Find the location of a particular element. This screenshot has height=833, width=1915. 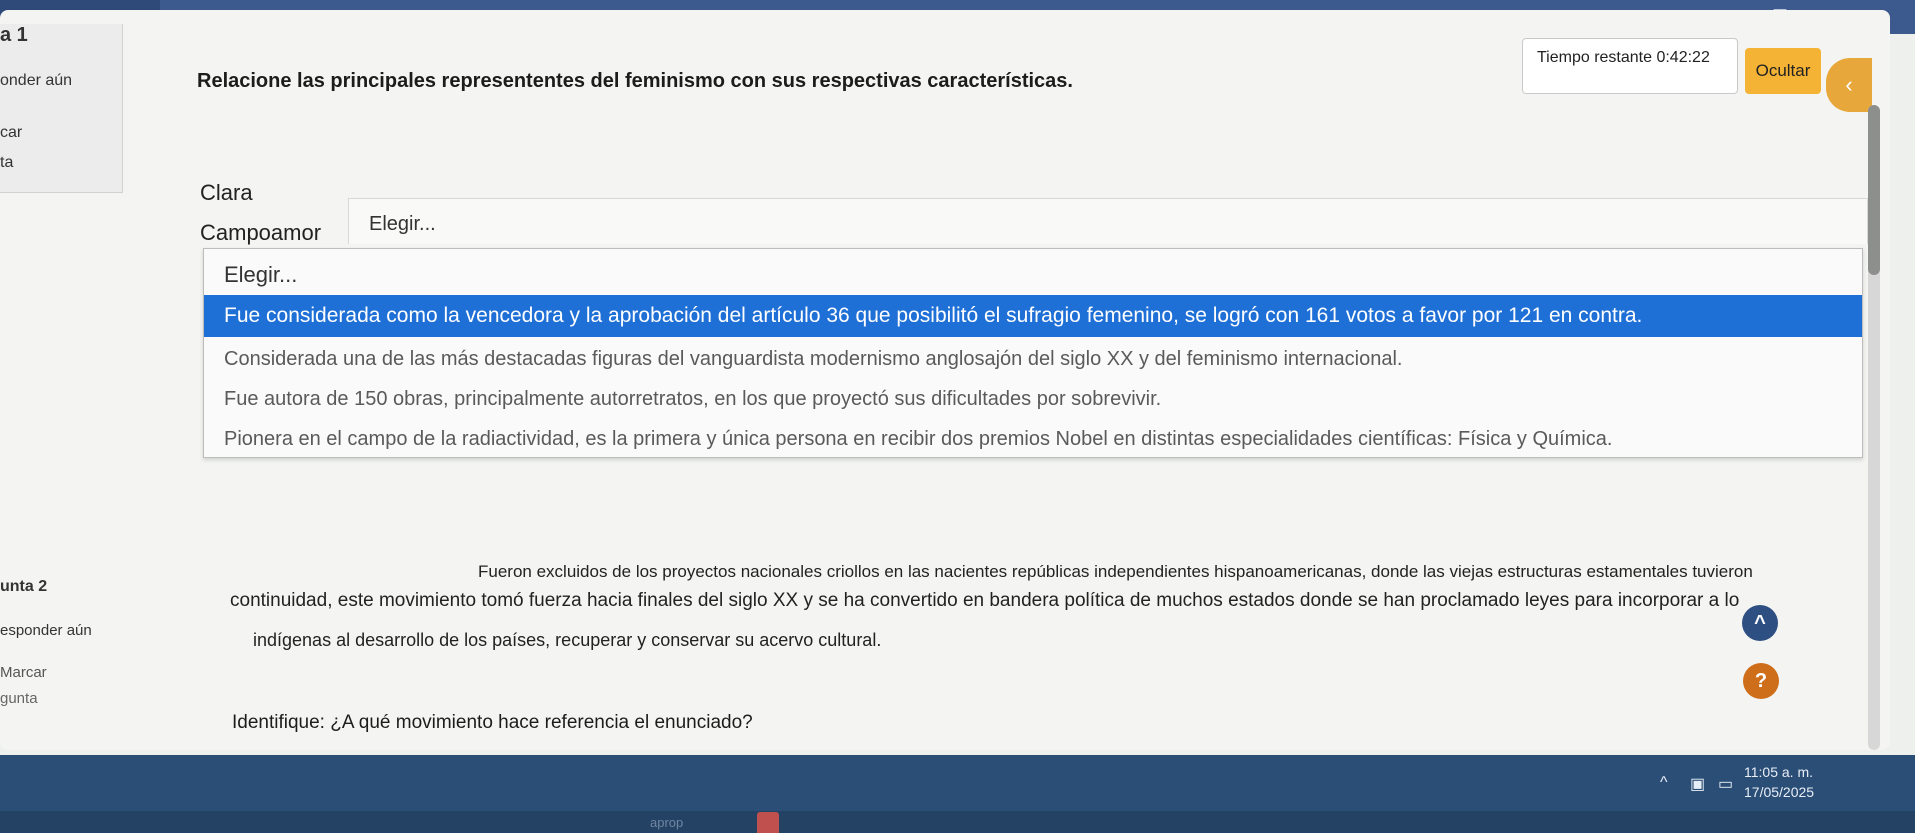

question-1-status: onder aún is located at coordinates (36, 80).